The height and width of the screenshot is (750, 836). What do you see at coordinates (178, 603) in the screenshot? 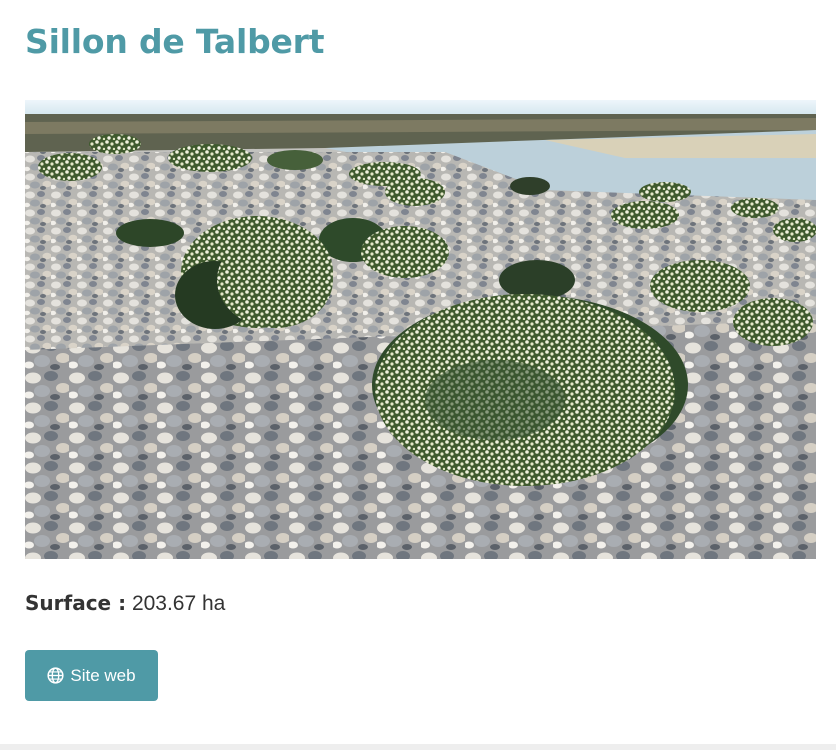
I see `surface-value: 203.67 ha` at bounding box center [178, 603].